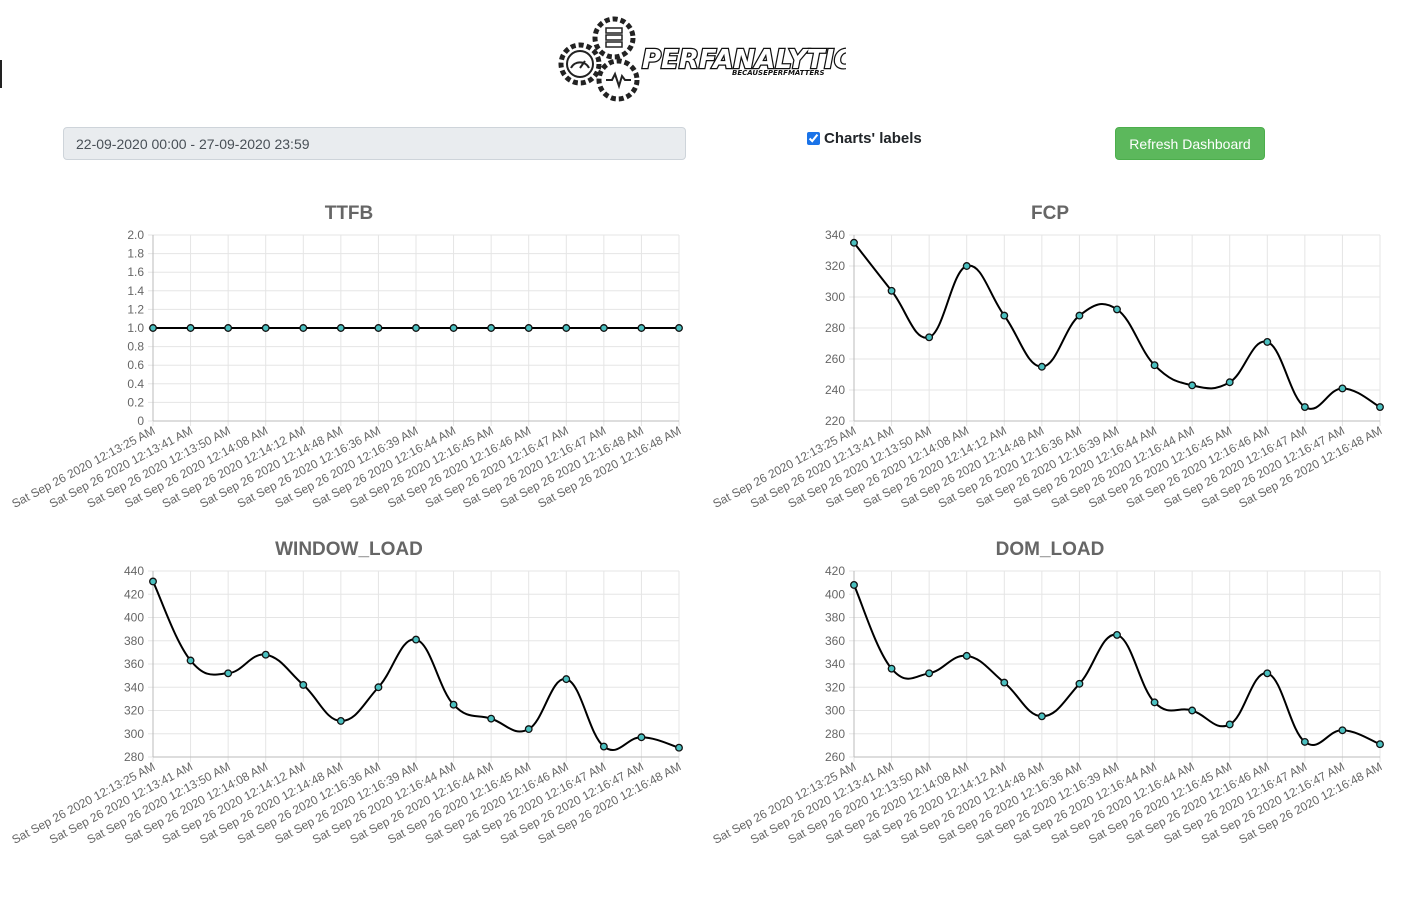 The width and height of the screenshot is (1402, 905). Describe the element at coordinates (134, 618) in the screenshot. I see `window-load-y-tick-label: 400` at that location.